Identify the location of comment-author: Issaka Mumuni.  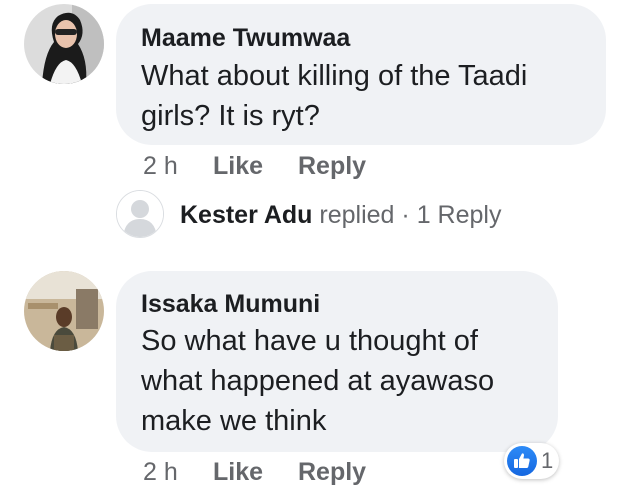
(230, 304).